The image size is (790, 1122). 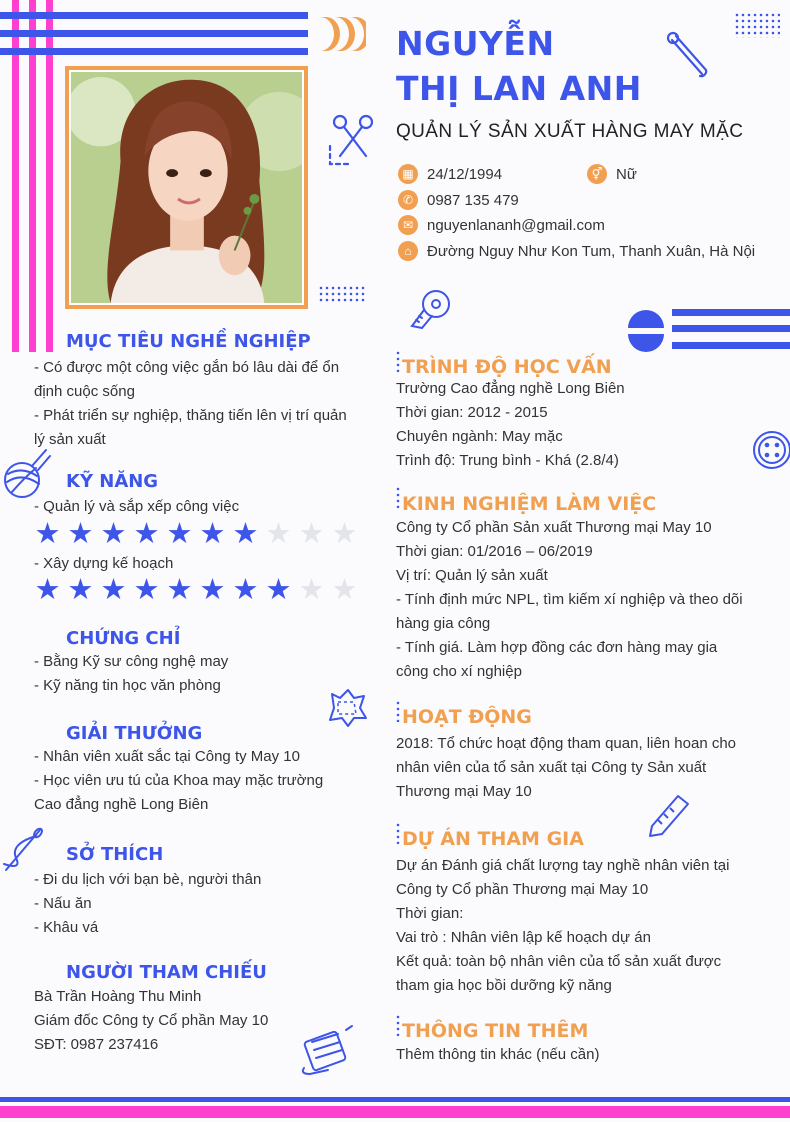 I want to click on contact-birthday: ▦ 24/12/1994, so click(x=450, y=174).